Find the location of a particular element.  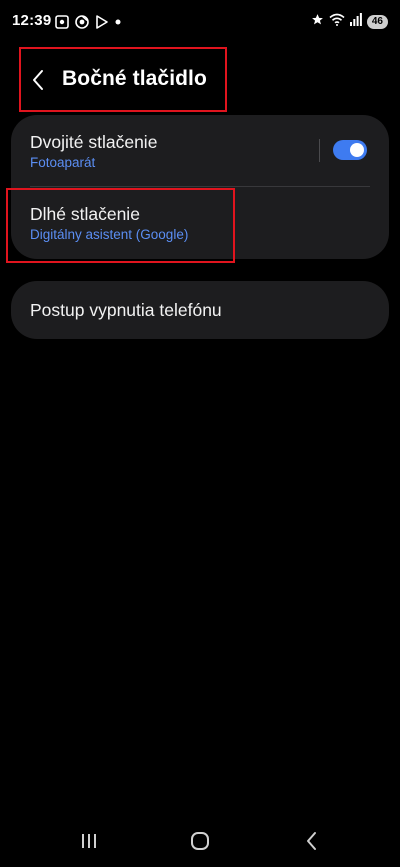

home-button is located at coordinates (200, 841).